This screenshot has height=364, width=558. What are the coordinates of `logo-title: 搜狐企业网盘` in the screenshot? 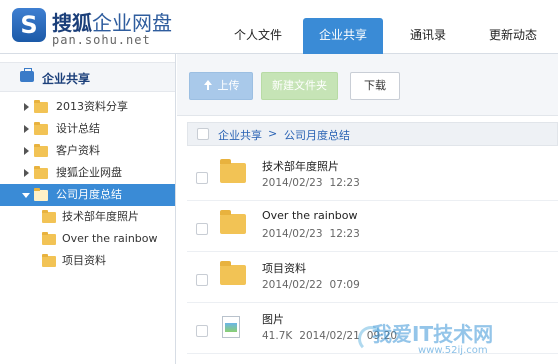 It's located at (112, 21).